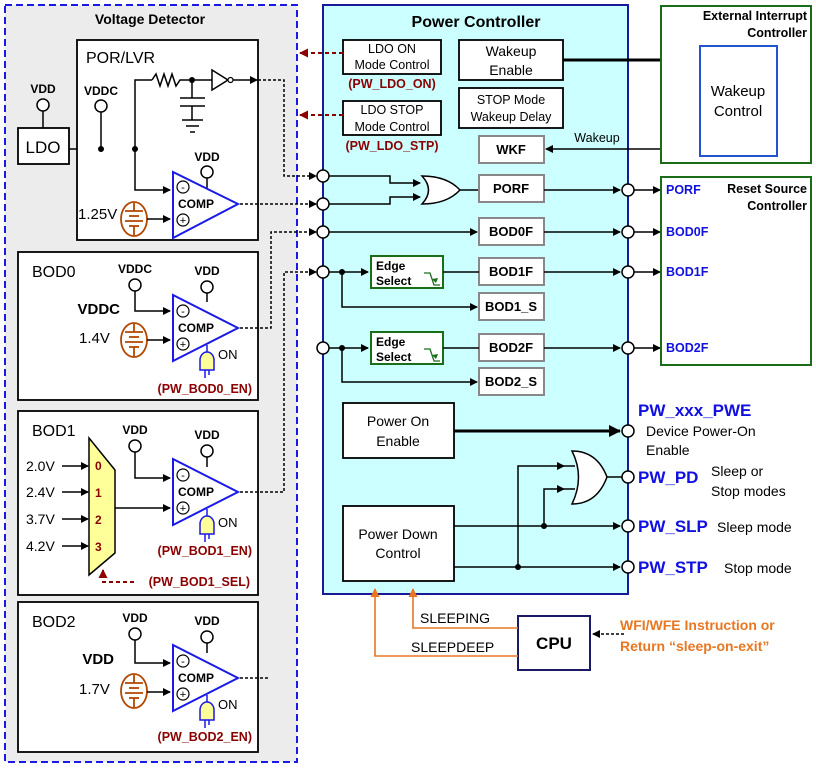 This screenshot has width=816, height=771. Describe the element at coordinates (715, 526) in the screenshot. I see `output-pw-slp: PW_SLP Sleep mode` at that location.